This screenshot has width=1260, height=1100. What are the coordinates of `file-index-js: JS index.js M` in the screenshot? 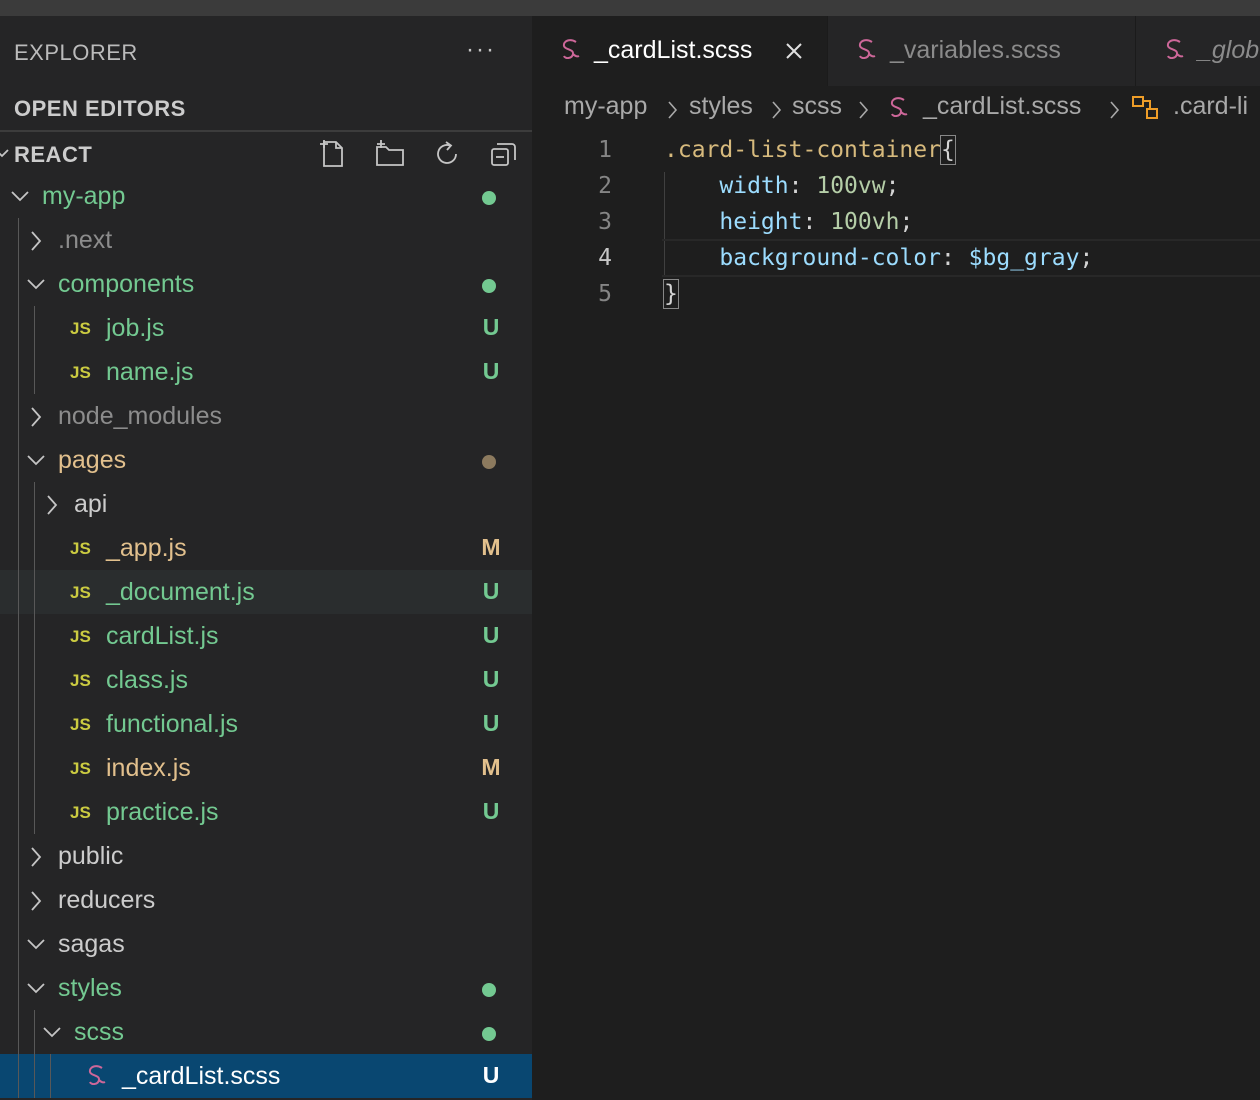 It's located at (266, 768).